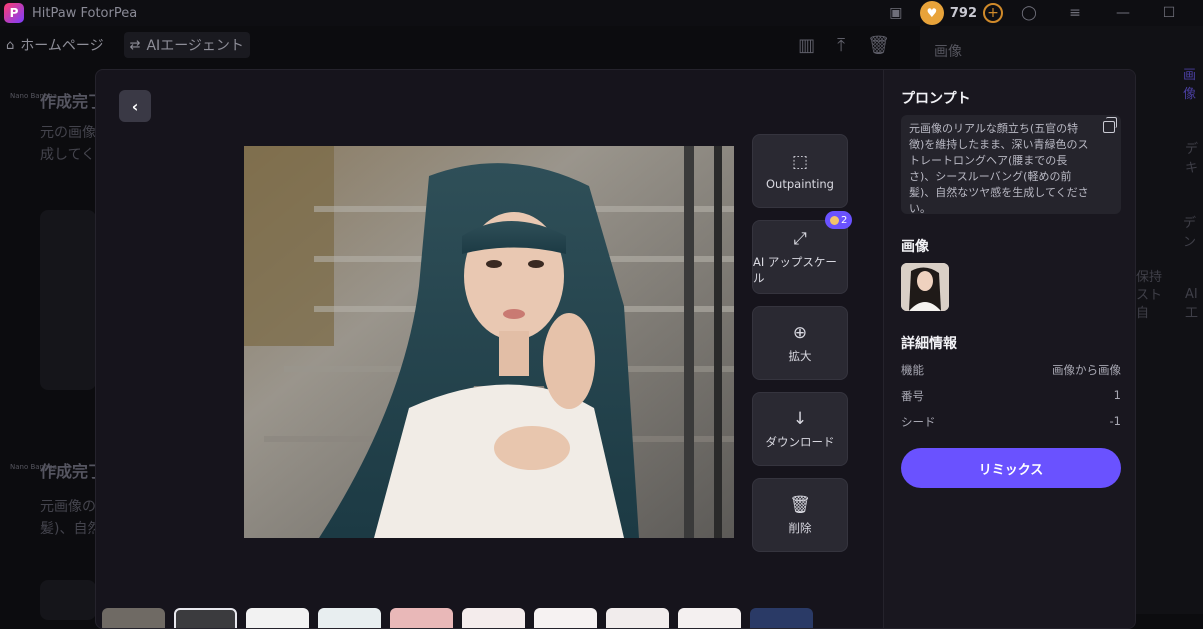 The width and height of the screenshot is (1203, 629). I want to click on cost-value: 2, so click(844, 220).